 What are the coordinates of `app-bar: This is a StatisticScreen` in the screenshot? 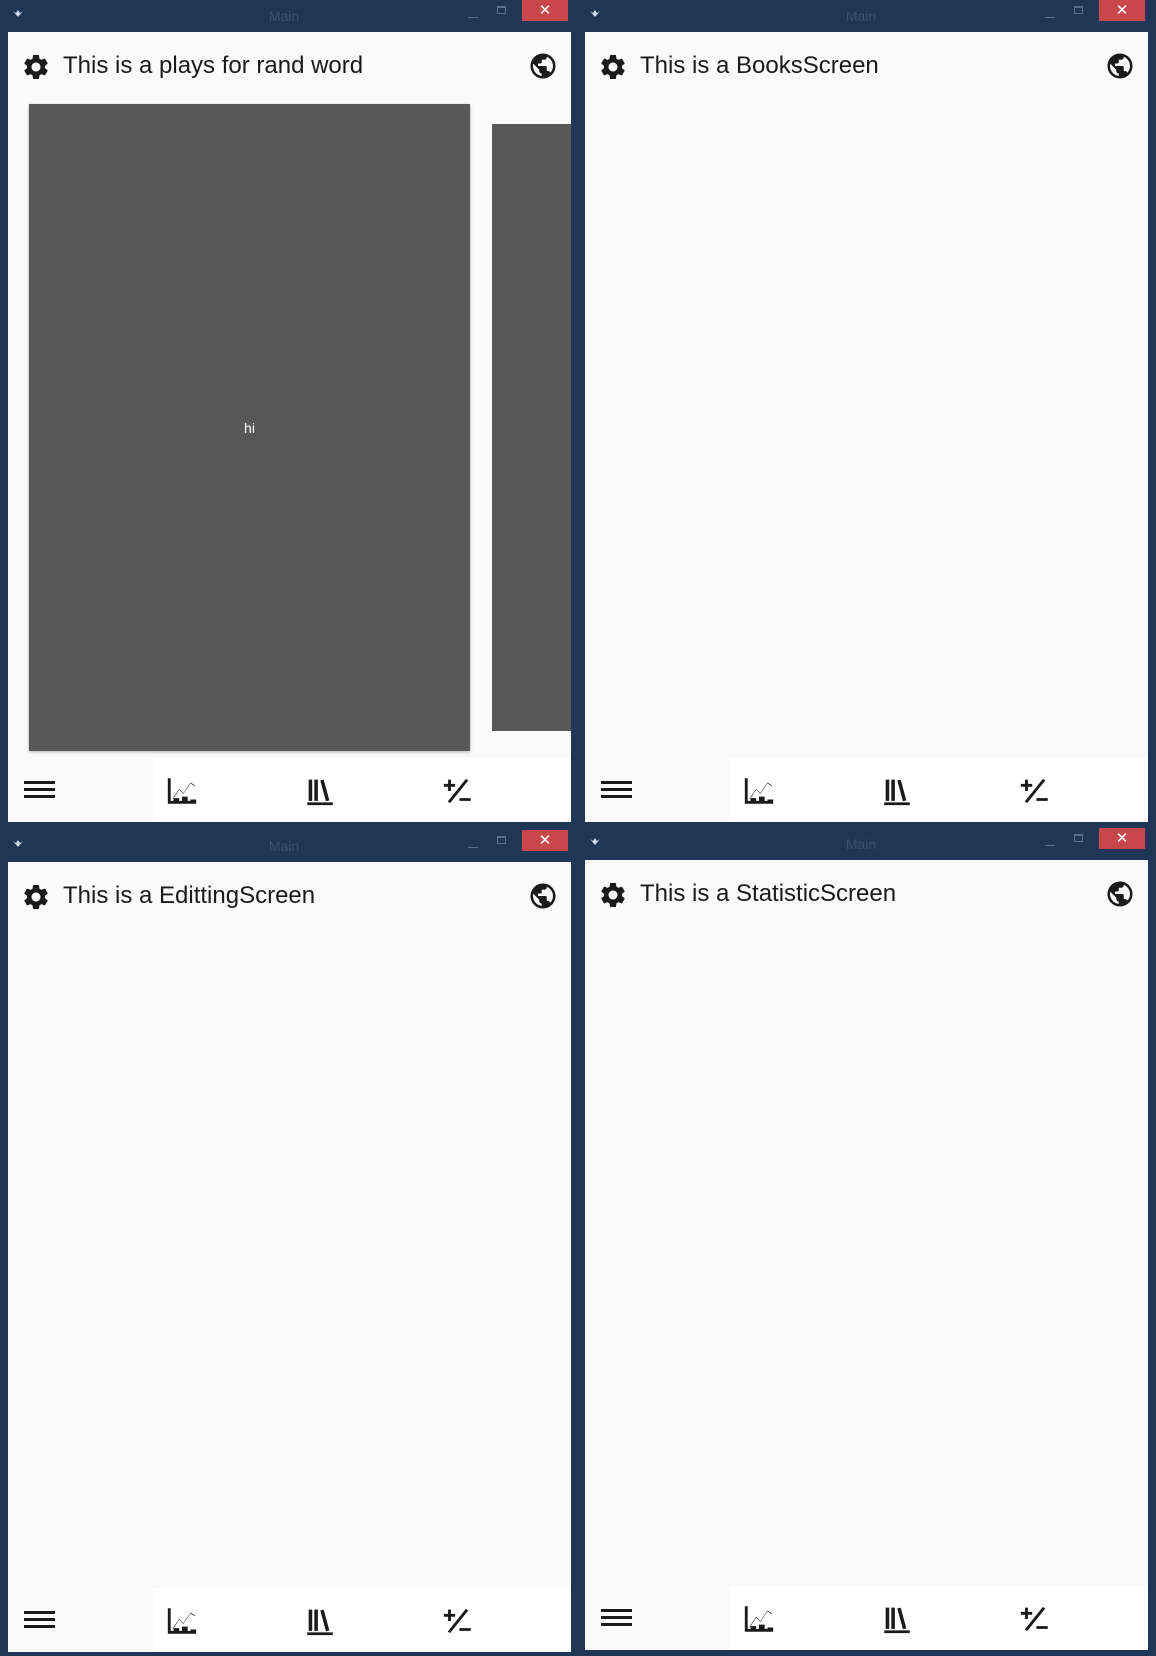 It's located at (866, 894).